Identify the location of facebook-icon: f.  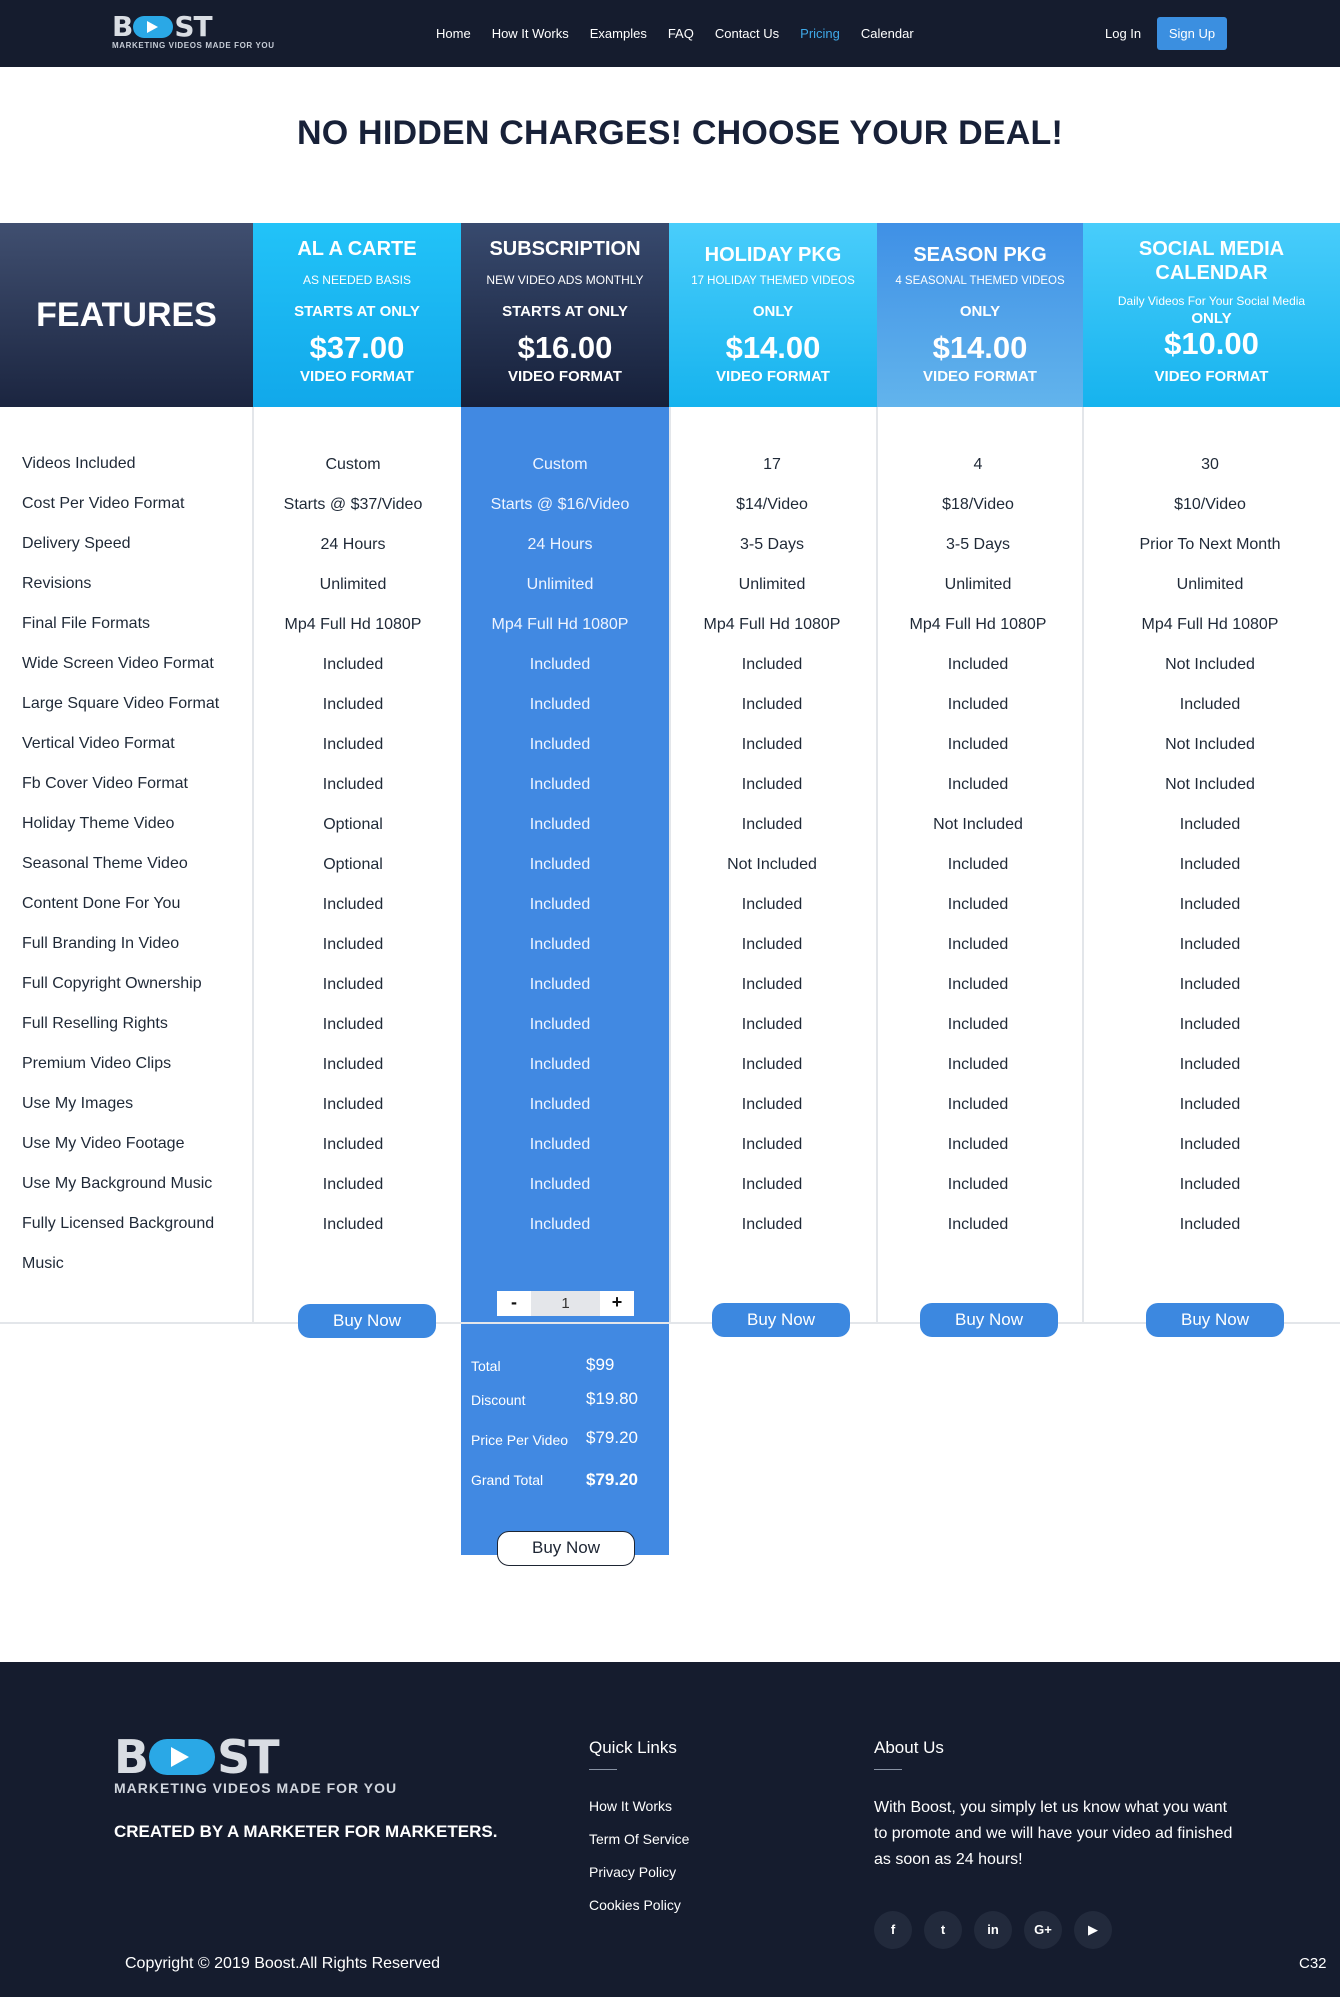
(893, 1930).